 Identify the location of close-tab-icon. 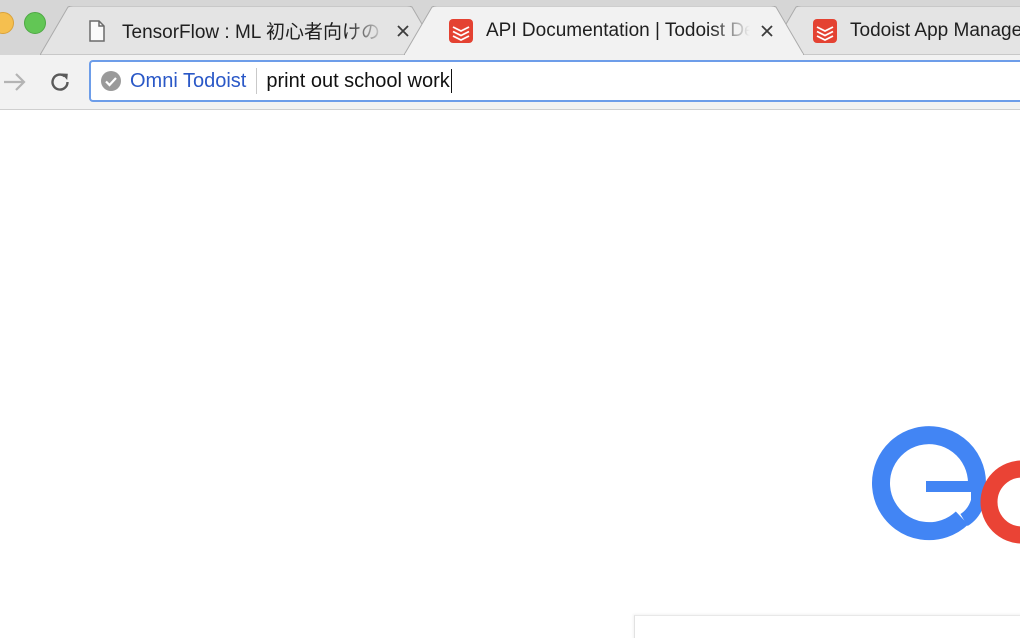
(767, 31).